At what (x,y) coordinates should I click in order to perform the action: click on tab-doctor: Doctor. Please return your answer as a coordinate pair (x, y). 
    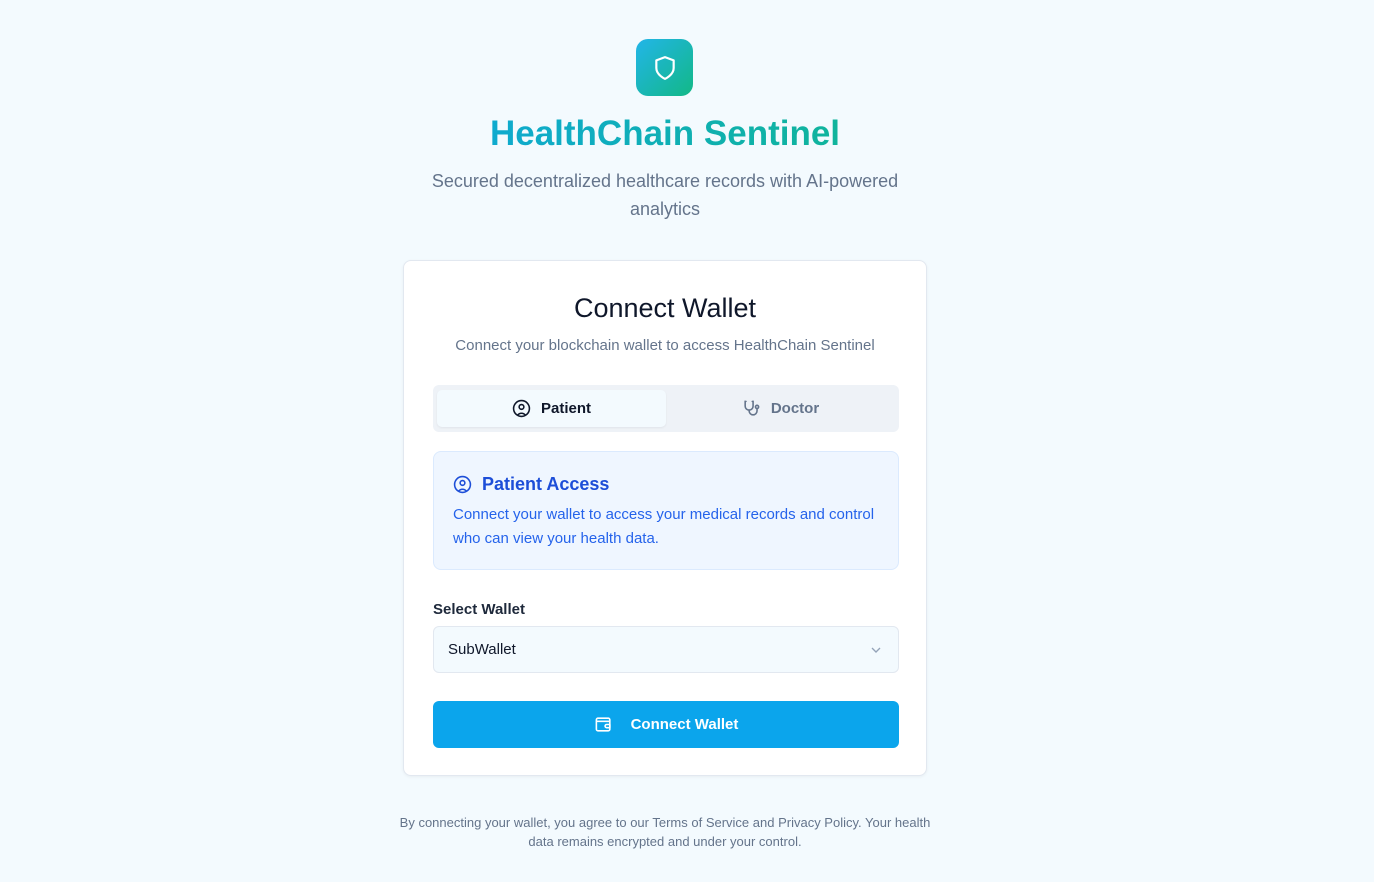
    Looking at the image, I should click on (780, 408).